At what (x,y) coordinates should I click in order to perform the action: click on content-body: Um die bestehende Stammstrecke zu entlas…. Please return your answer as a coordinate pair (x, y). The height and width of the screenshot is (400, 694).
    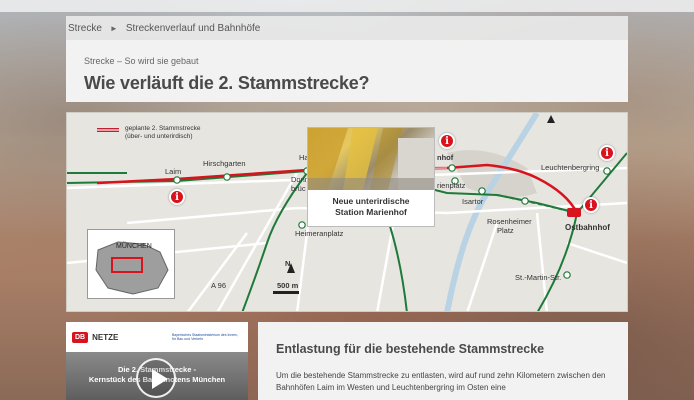
    Looking at the image, I should click on (441, 381).